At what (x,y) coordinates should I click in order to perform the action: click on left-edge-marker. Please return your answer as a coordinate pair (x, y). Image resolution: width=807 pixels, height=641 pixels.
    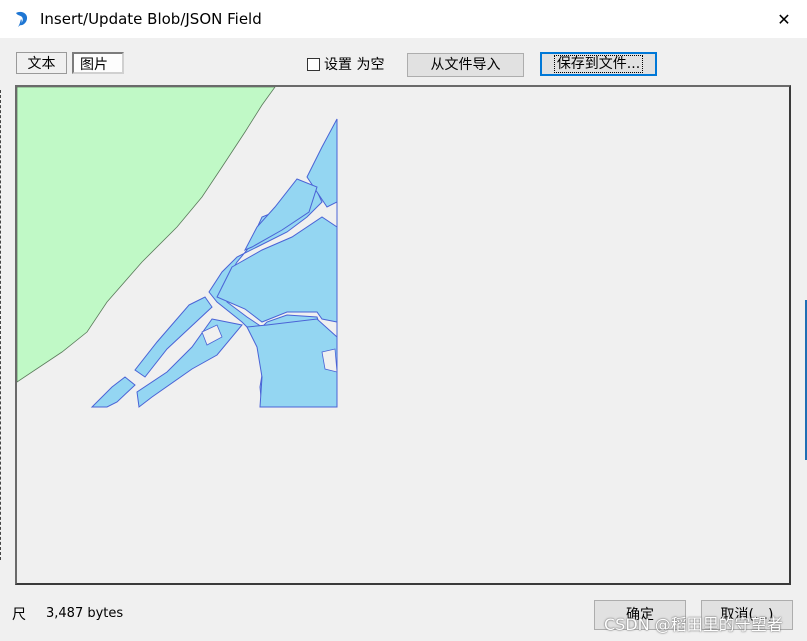
    Looking at the image, I should click on (1, 325).